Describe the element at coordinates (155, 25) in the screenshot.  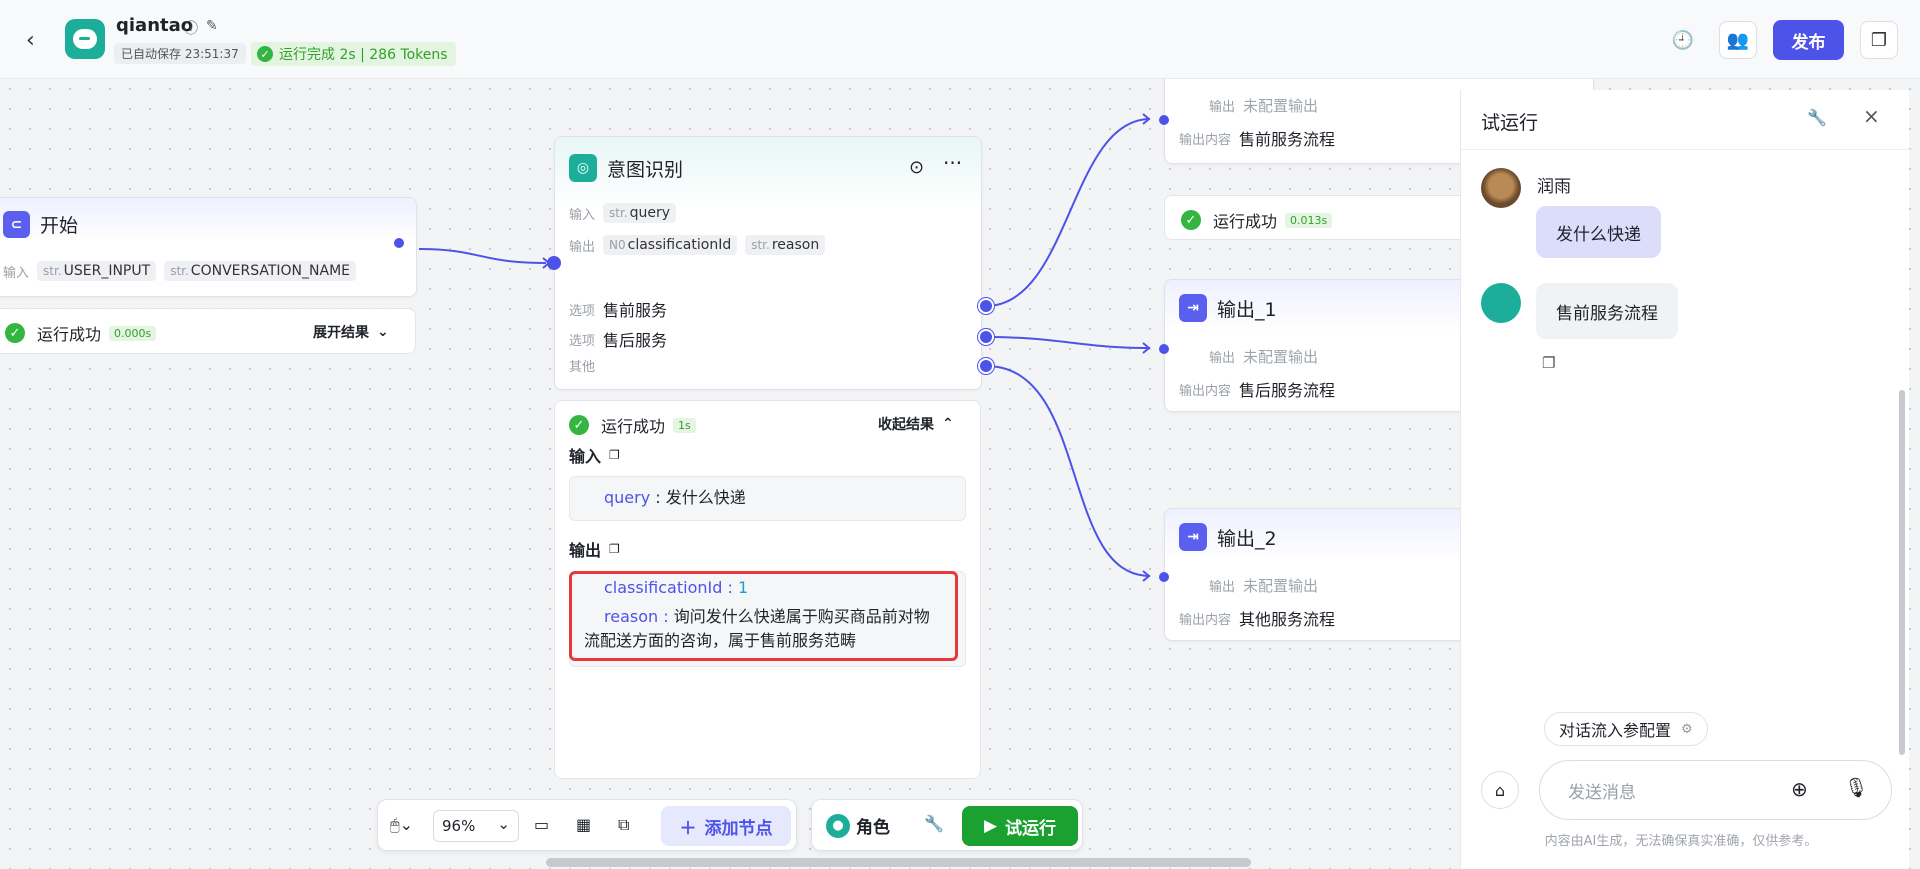
I see `app-name: qiantao` at that location.